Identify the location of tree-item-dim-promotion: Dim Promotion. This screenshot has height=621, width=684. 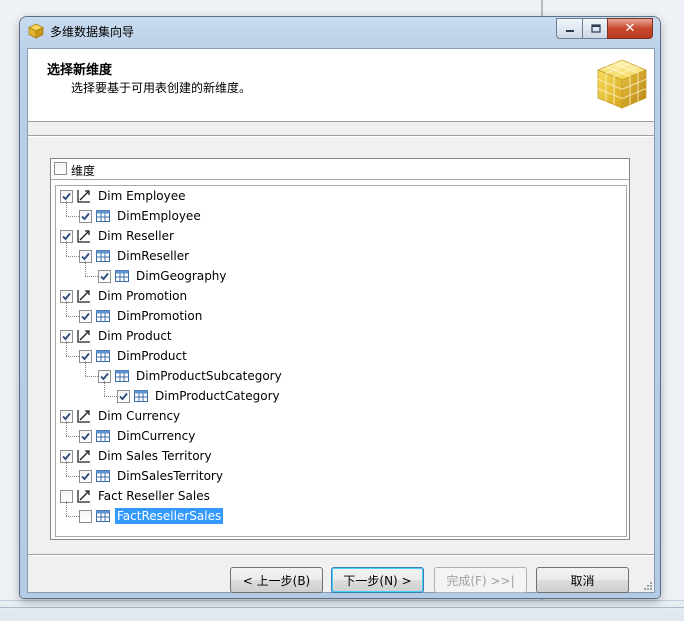
(124, 296).